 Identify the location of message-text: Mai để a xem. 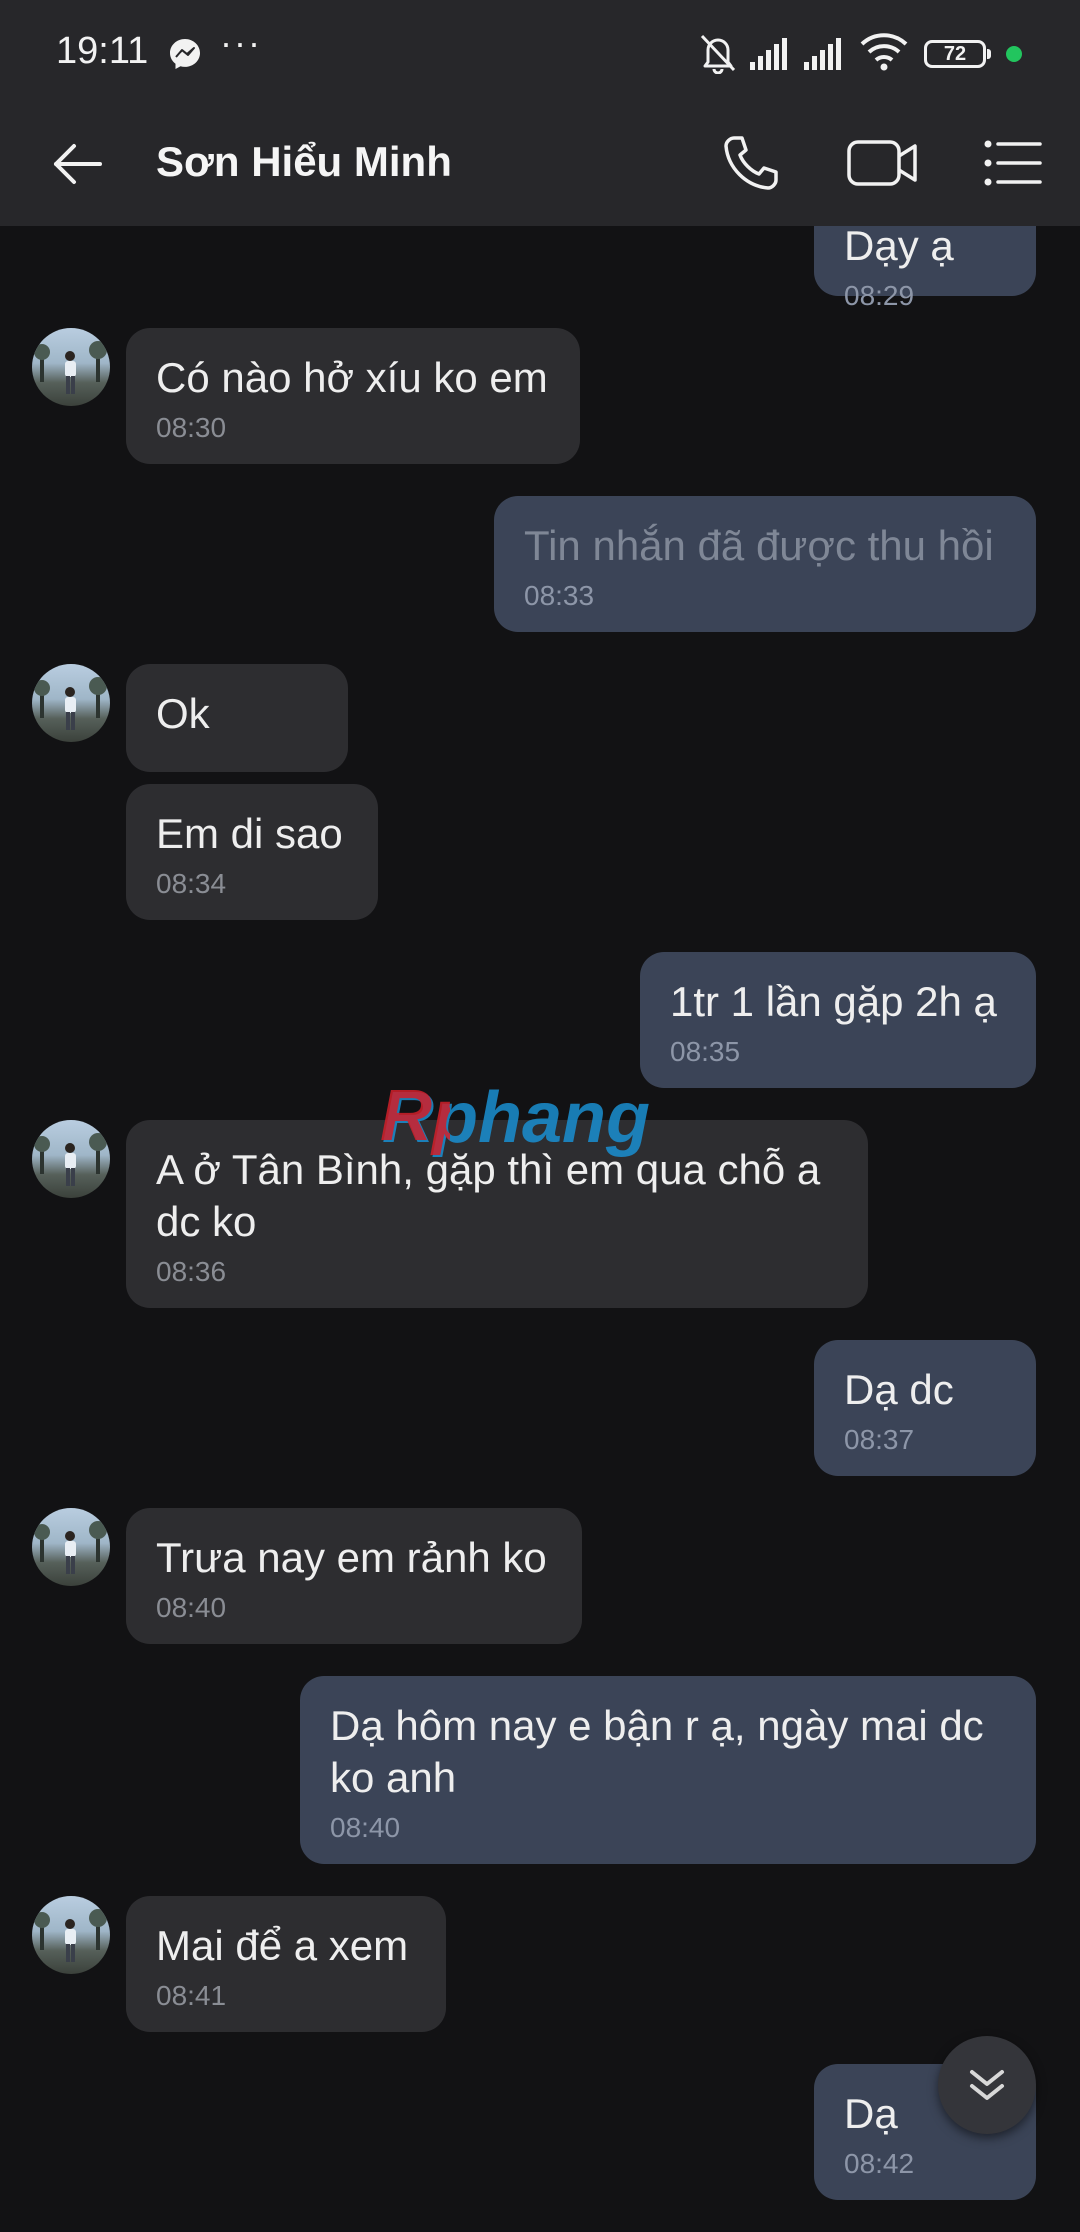
(282, 1945).